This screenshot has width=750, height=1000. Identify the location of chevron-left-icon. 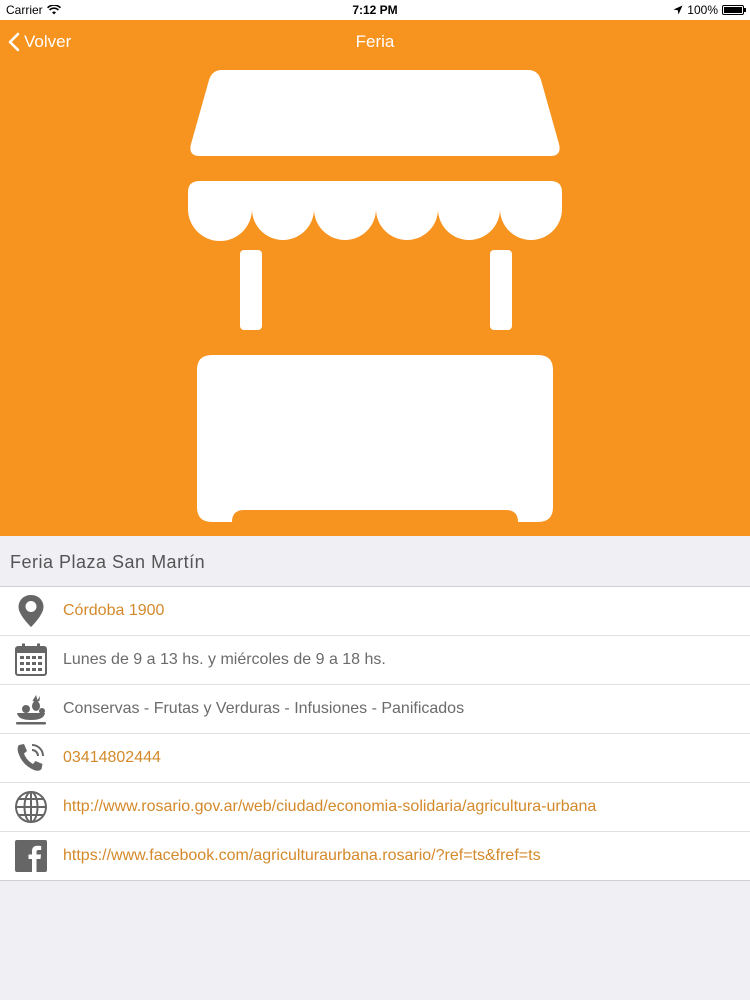
(14, 42).